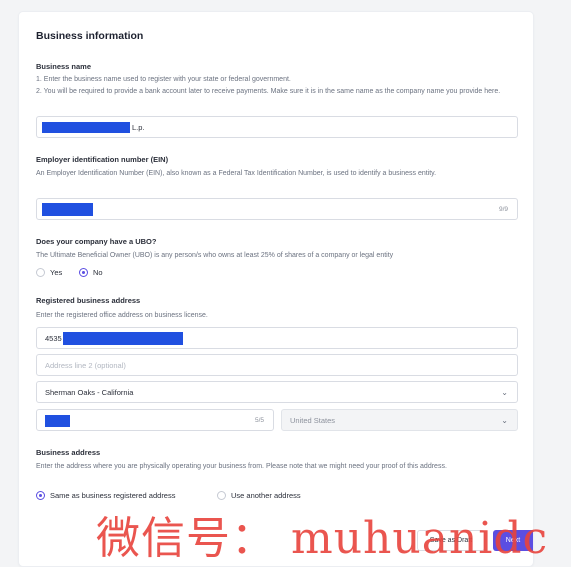 The height and width of the screenshot is (567, 571). What do you see at coordinates (96, 241) in the screenshot?
I see `ubo-label: Does your company have a UBO?` at bounding box center [96, 241].